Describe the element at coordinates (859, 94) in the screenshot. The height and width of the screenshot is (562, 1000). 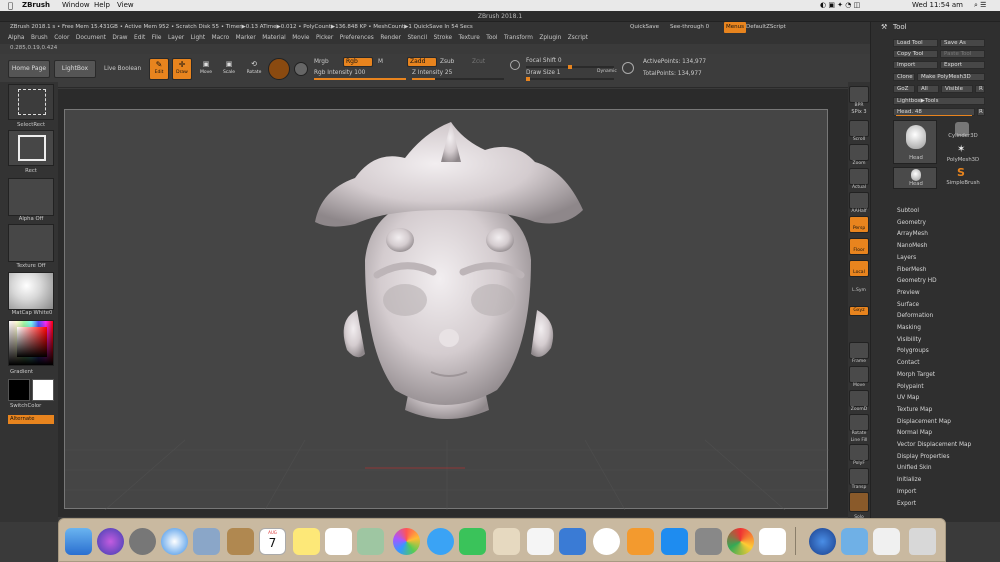
I see `bpr-button` at that location.